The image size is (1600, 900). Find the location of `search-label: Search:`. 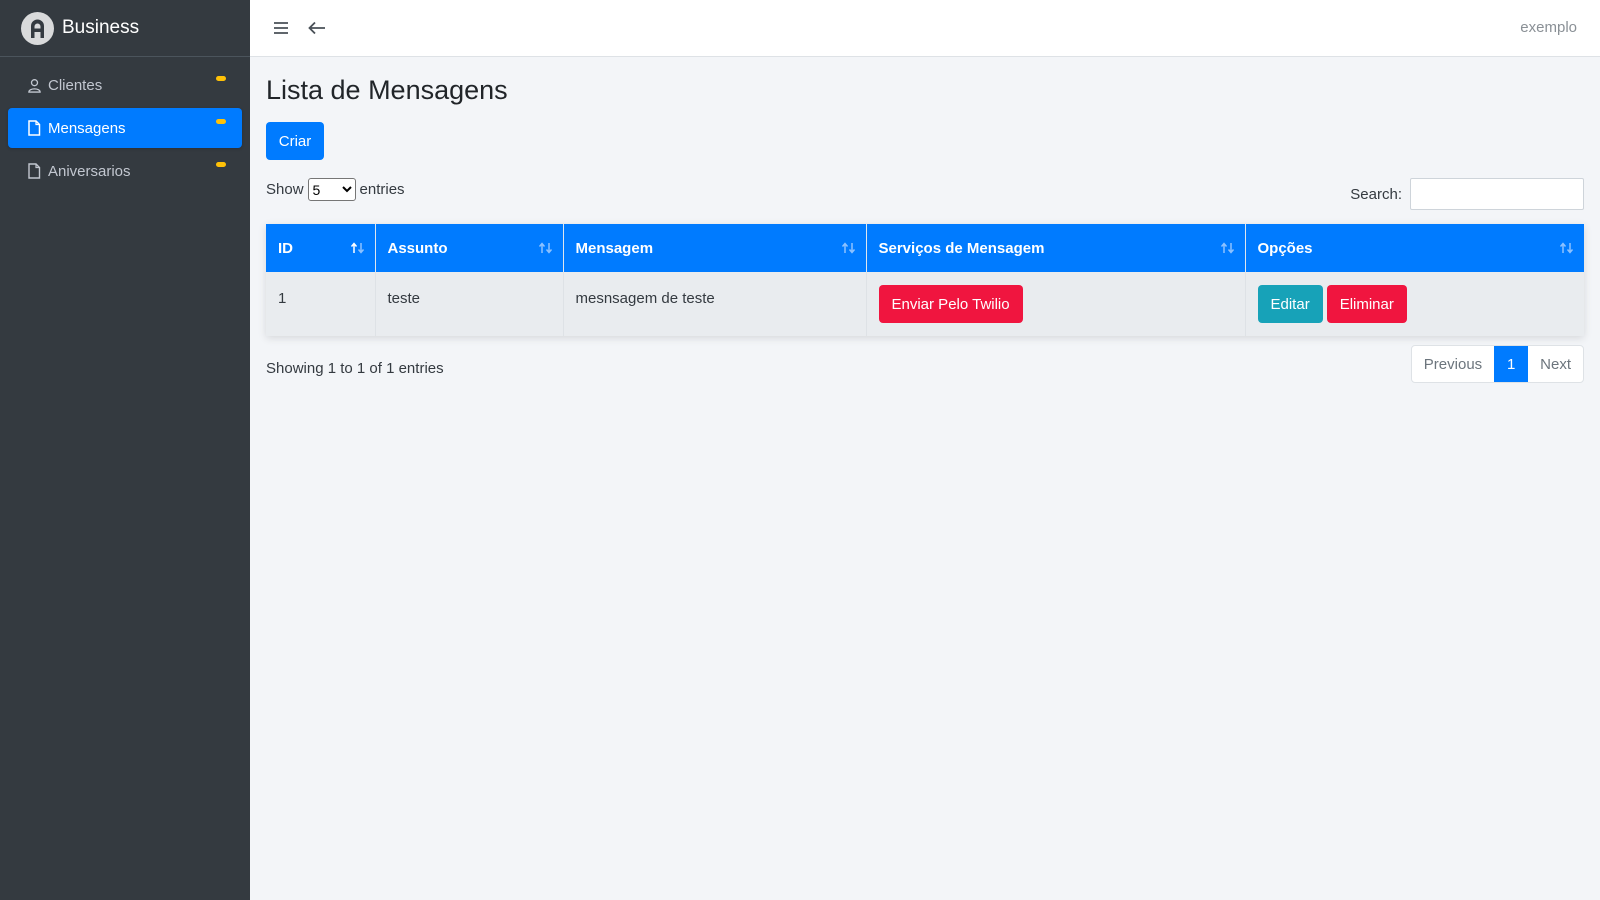

search-label: Search: is located at coordinates (1376, 194).